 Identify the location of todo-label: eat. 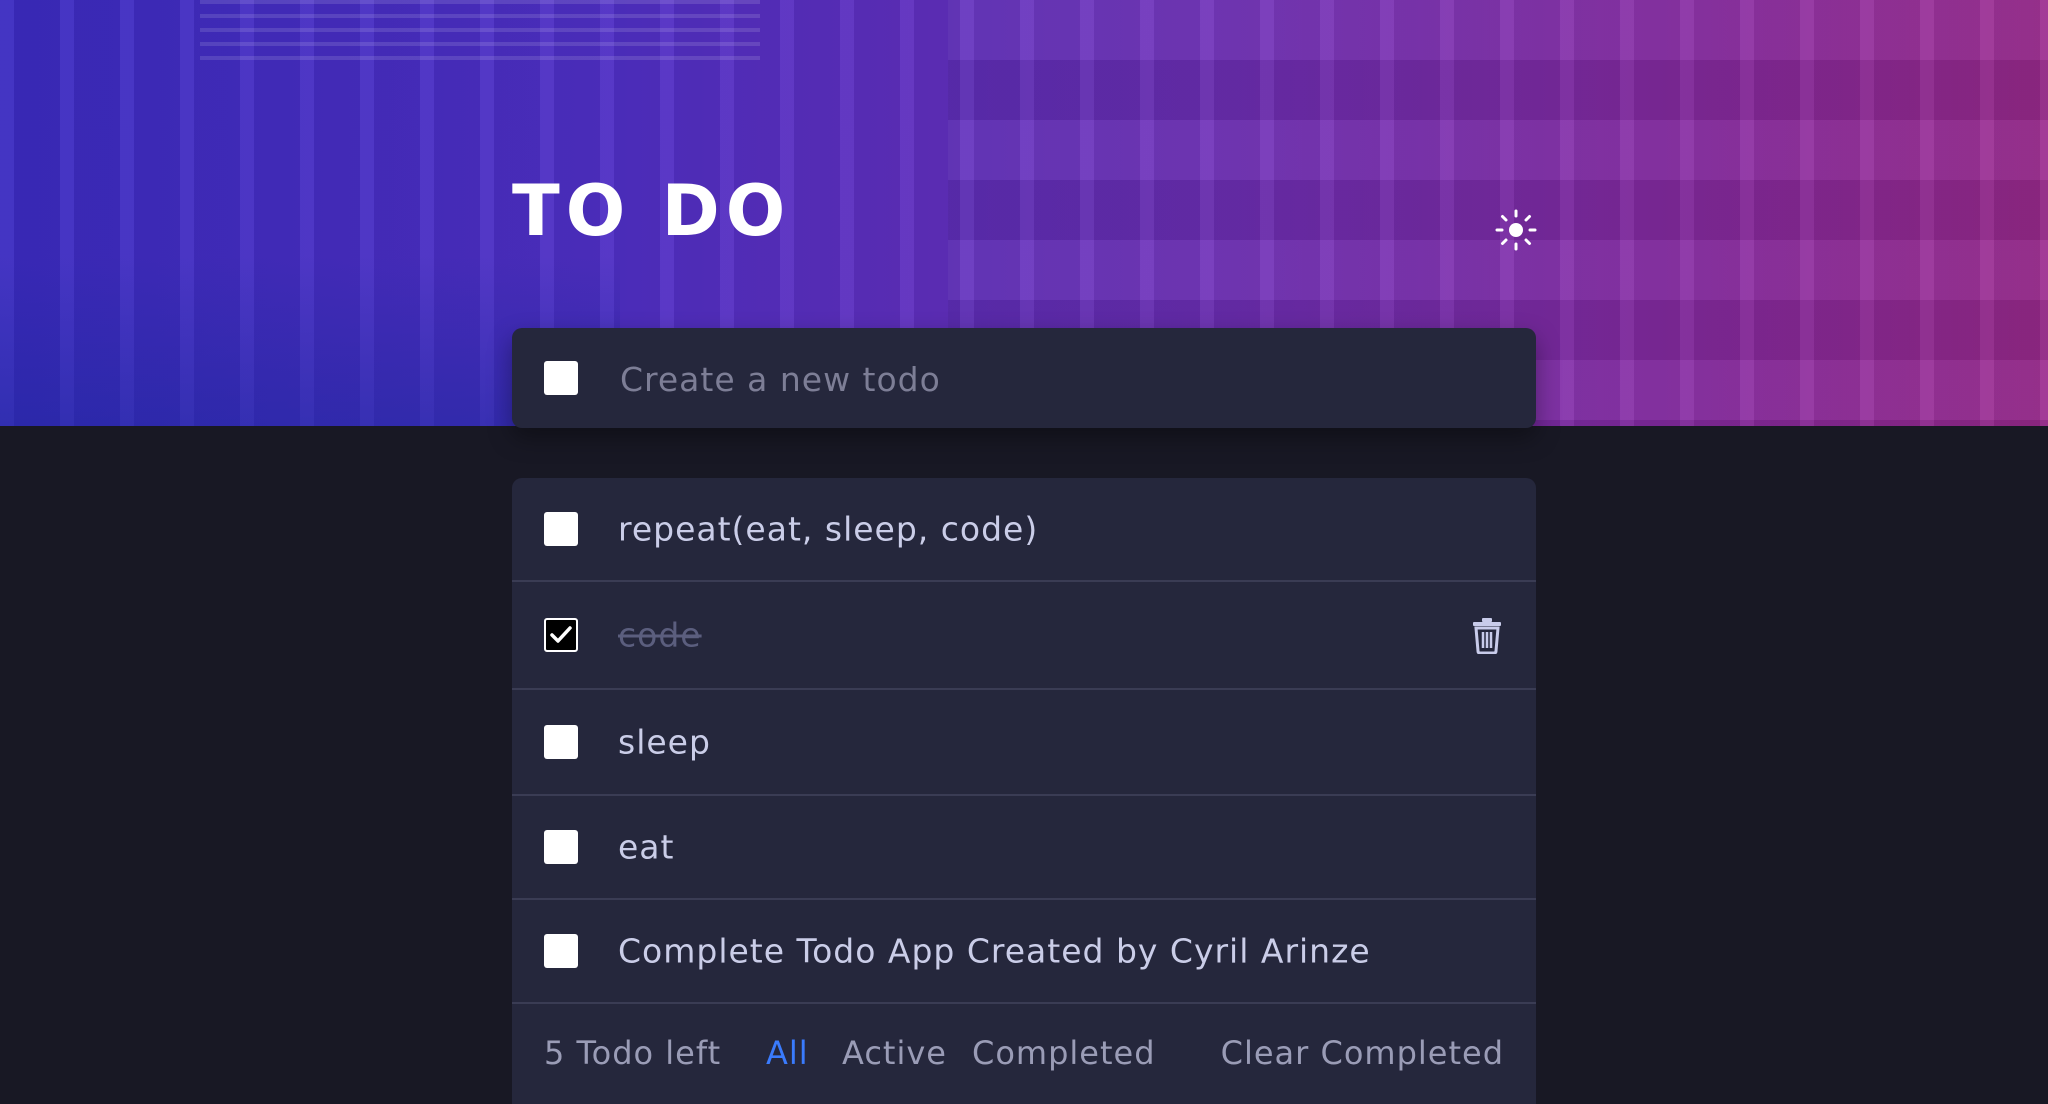
(646, 847).